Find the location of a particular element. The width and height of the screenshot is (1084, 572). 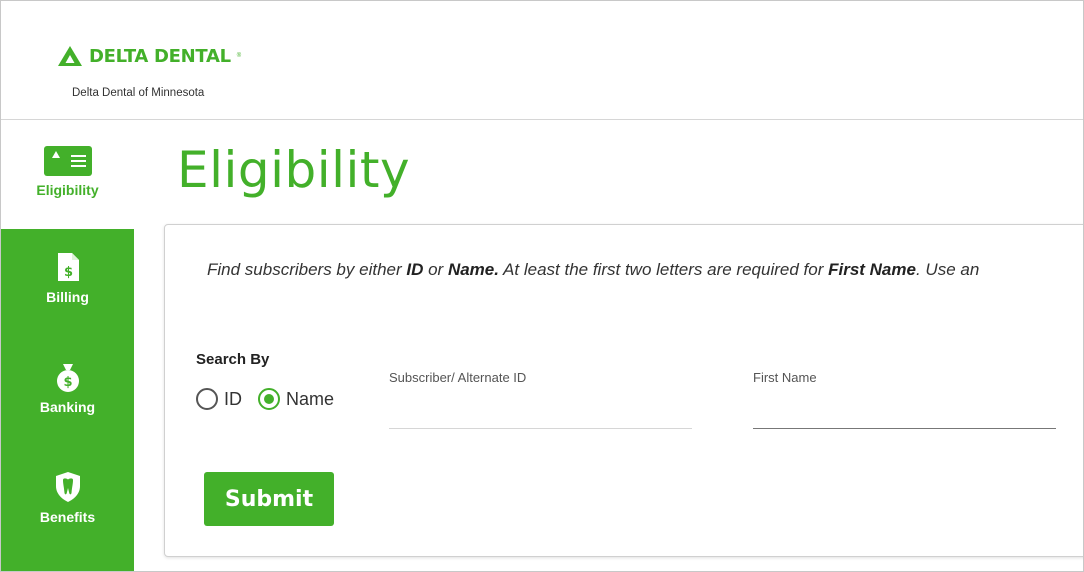

radio-name is located at coordinates (269, 399).